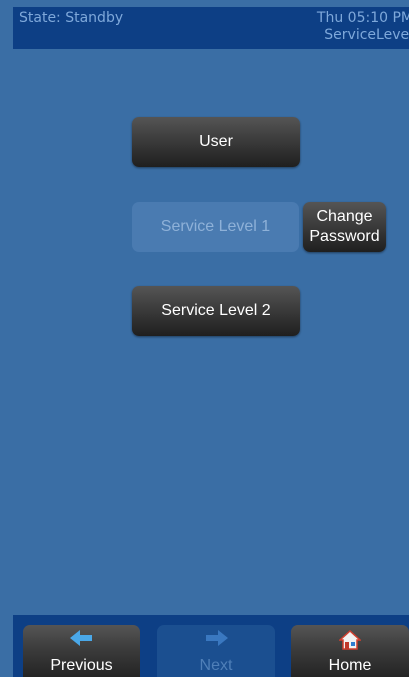  Describe the element at coordinates (71, 18) in the screenshot. I see `state-text: State: Standby` at that location.